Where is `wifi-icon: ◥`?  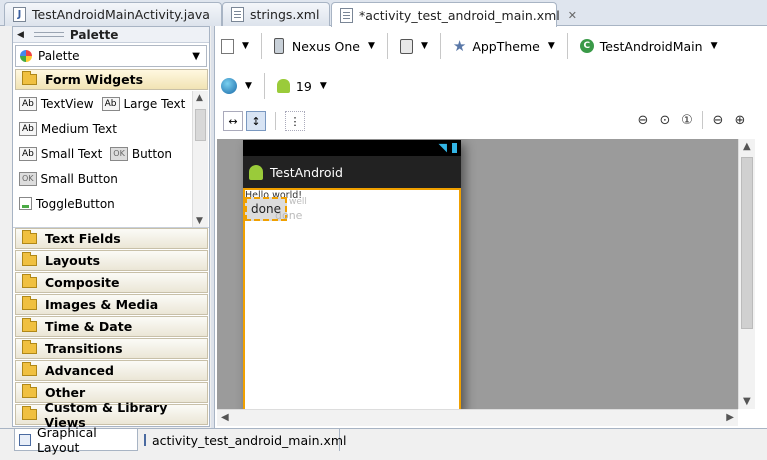
wifi-icon: ◥ is located at coordinates (442, 147).